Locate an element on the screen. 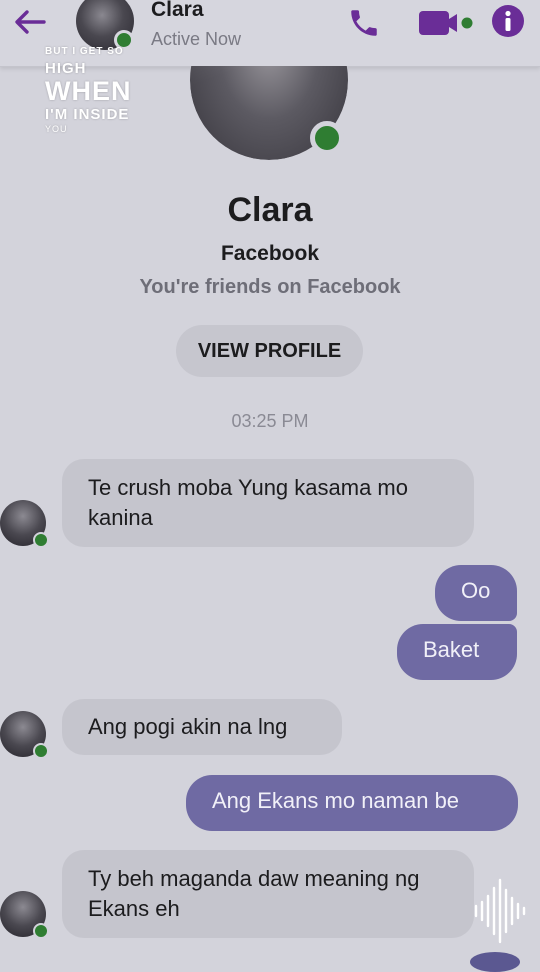 The image size is (540, 972). outgoing-message: Baket is located at coordinates (457, 652).